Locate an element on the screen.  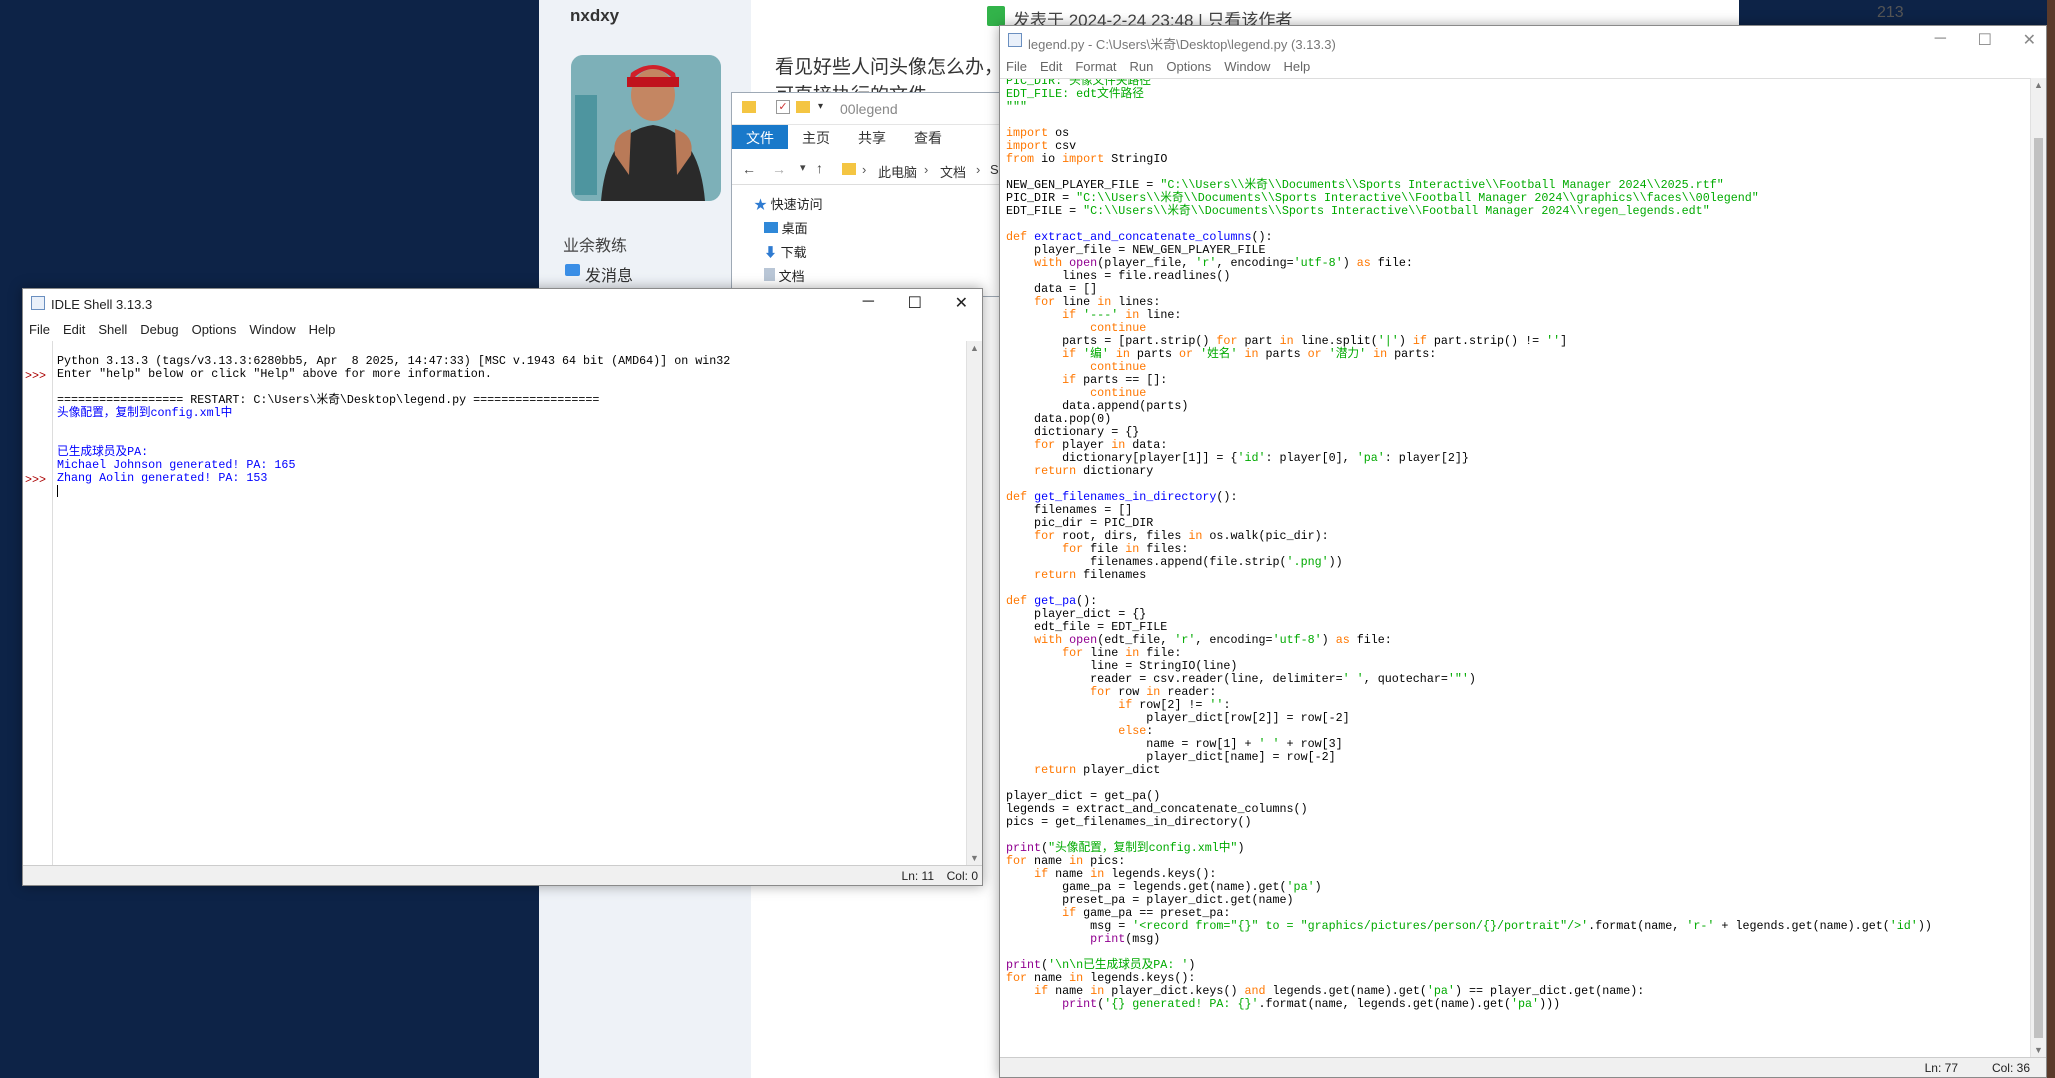
nav-desktop: 桌面 is located at coordinates (788, 229).